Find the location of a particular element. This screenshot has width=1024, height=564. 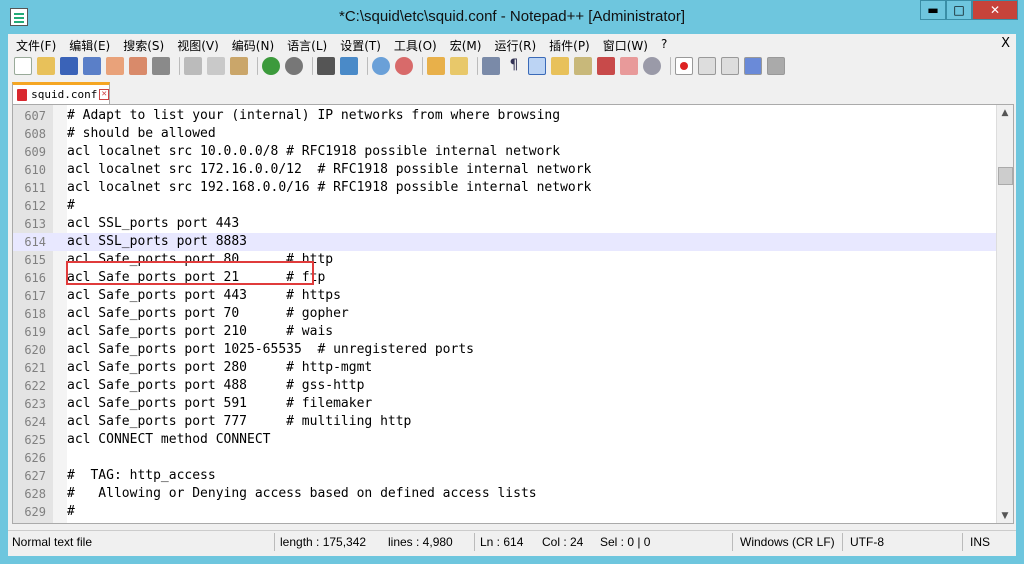

redo-icon is located at coordinates (294, 66).